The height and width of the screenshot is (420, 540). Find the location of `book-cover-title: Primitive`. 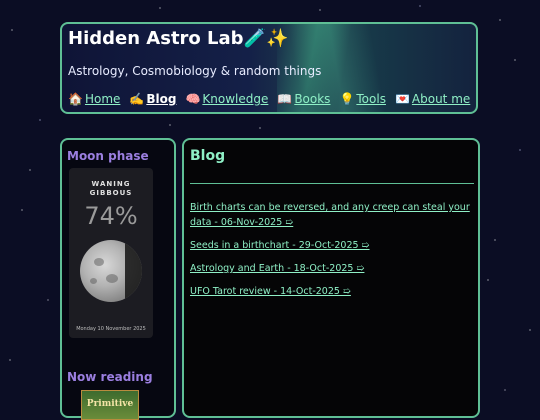

book-cover-title: Primitive is located at coordinates (110, 404).